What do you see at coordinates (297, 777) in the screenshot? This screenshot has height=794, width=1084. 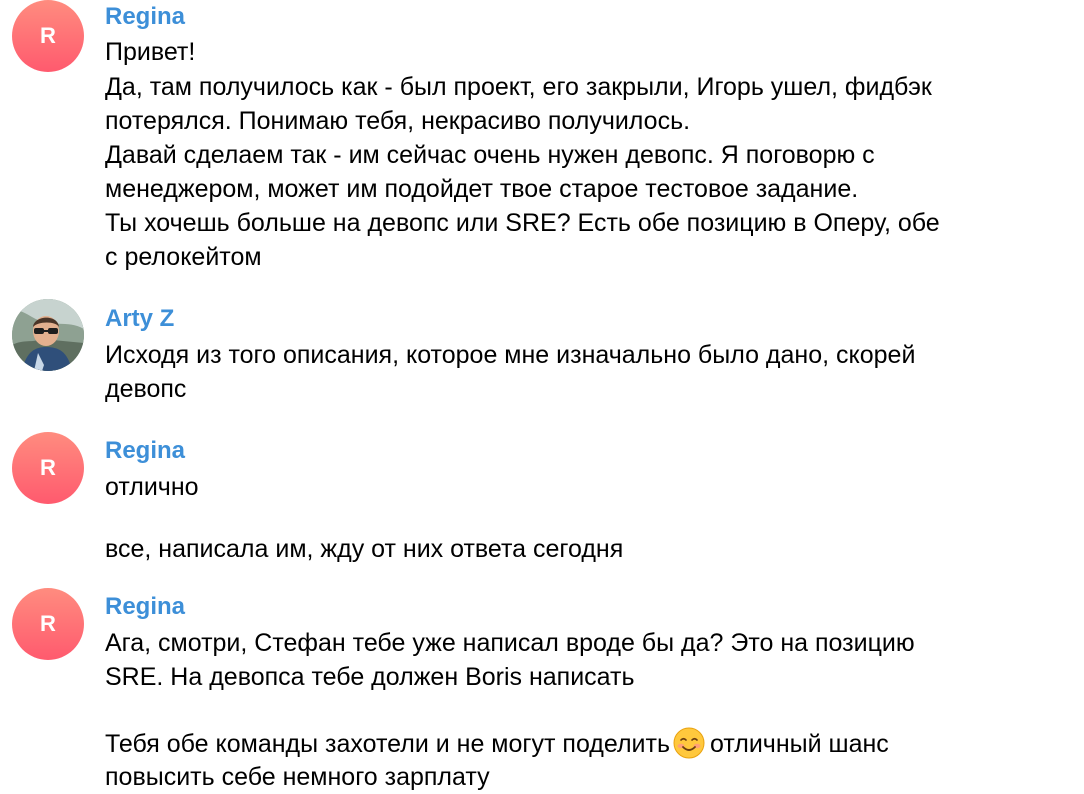 I see `message-text-line: повысить себе немного зарплату` at bounding box center [297, 777].